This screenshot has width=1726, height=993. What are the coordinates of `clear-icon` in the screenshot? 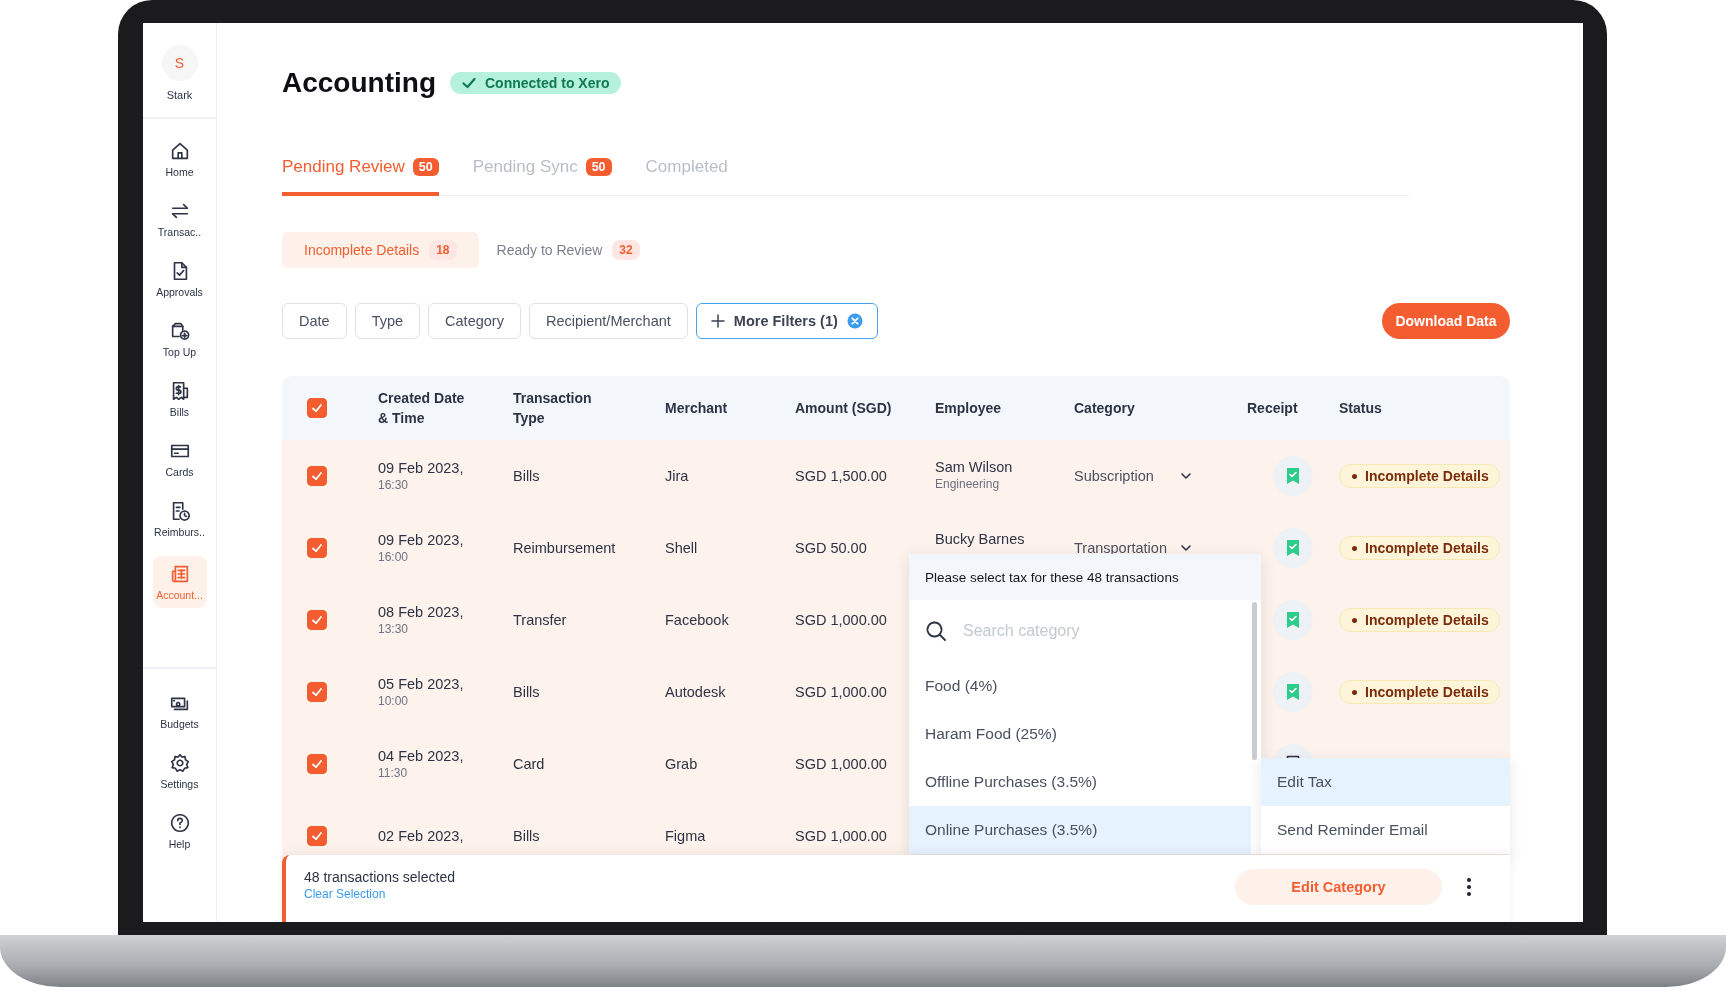 It's located at (854, 321).